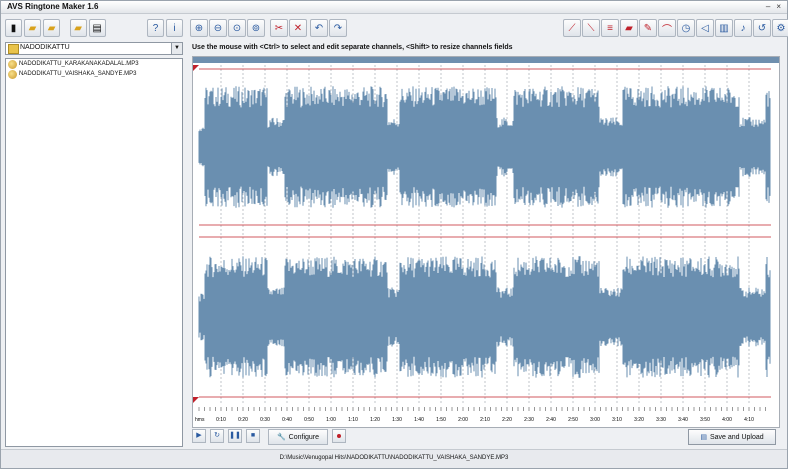 The image size is (788, 469). What do you see at coordinates (507, 420) in the screenshot?
I see `ruler-label: 2:20` at bounding box center [507, 420].